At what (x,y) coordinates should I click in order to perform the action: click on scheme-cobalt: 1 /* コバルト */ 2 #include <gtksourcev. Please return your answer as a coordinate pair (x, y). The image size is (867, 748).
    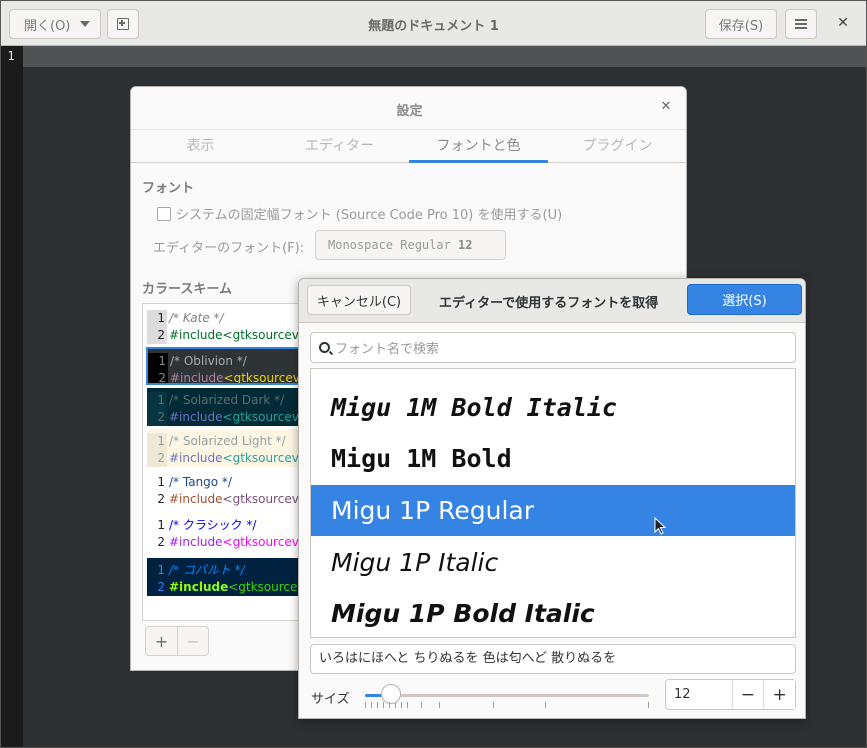
    Looking at the image, I should click on (227, 577).